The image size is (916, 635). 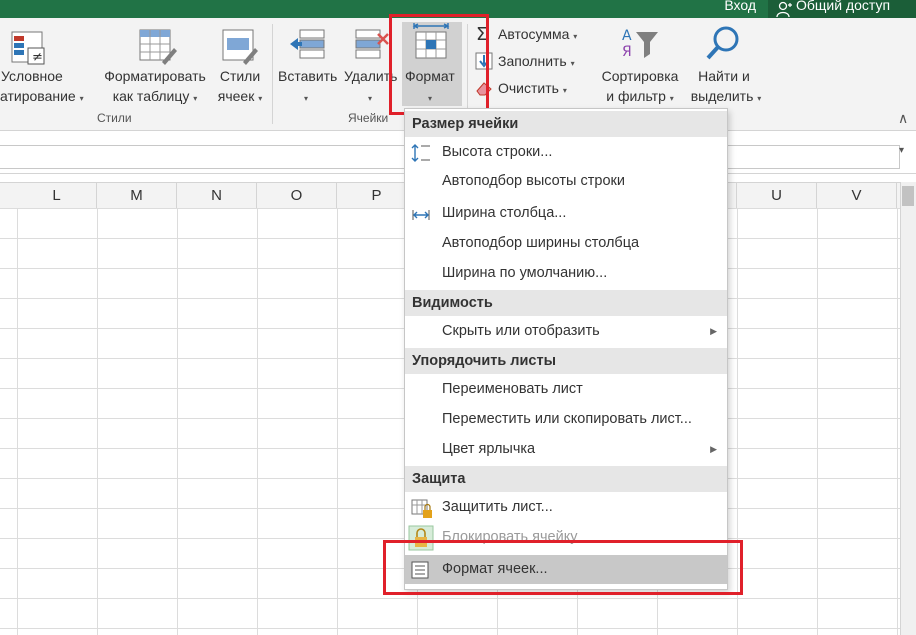 I want to click on menu-item-rename-sheet: Переименовать лист, so click(x=566, y=389).